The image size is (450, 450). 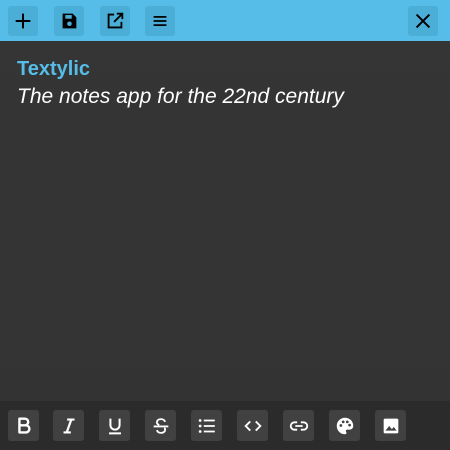 What do you see at coordinates (225, 20) in the screenshot?
I see `top-toolbar` at bounding box center [225, 20].